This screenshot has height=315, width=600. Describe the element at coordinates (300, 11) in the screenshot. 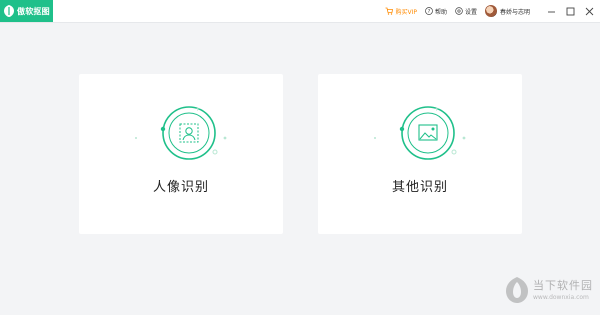

I see `title-bar: 傲软抠图 购买VIP ? 帮助 设置 春娇与志明` at that location.